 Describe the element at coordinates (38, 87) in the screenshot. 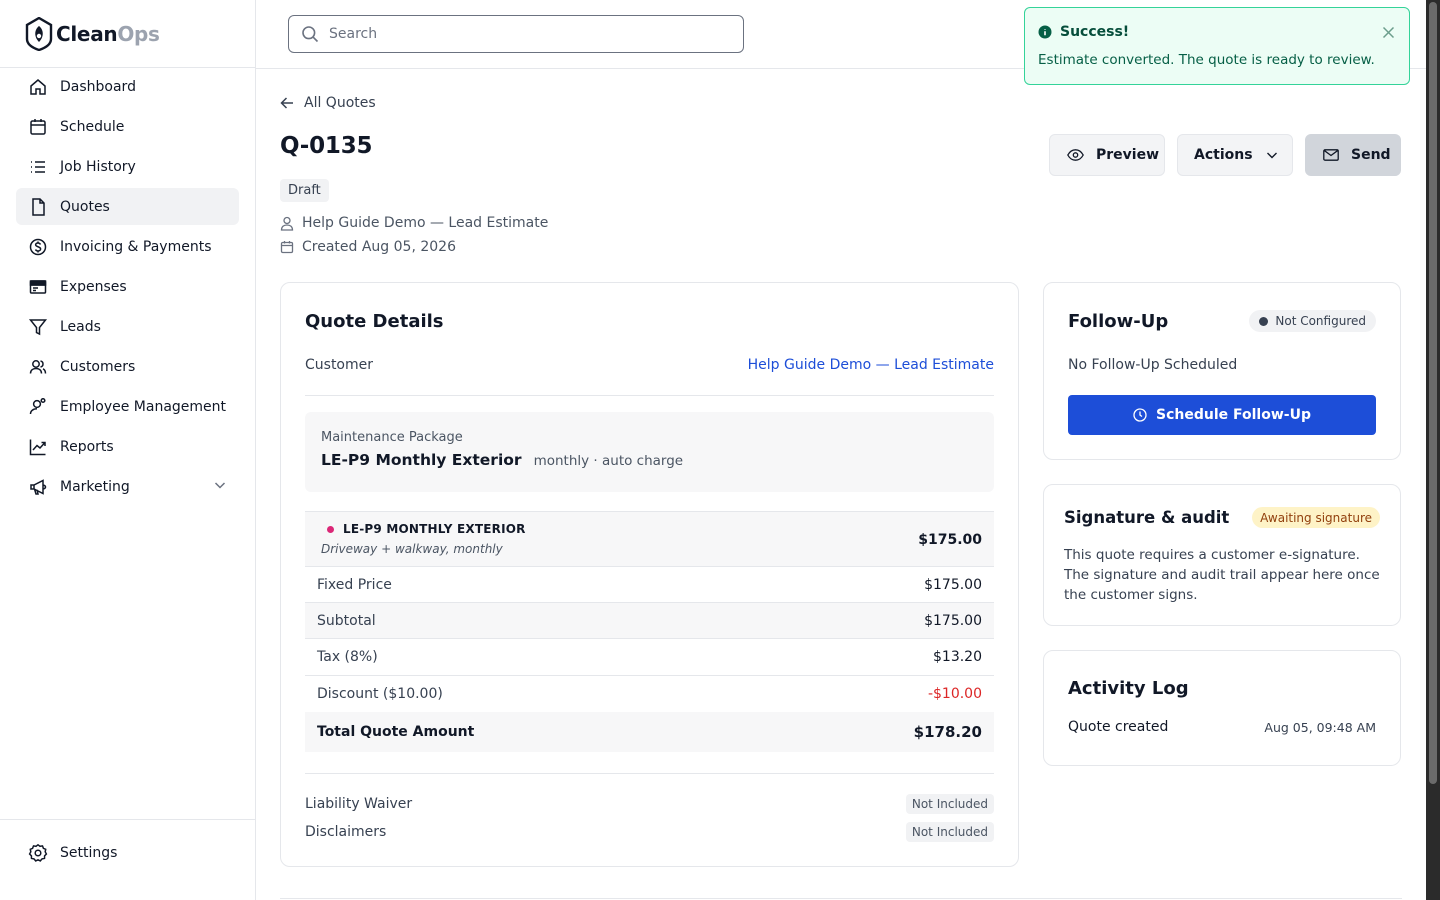

I see `home-icon` at that location.